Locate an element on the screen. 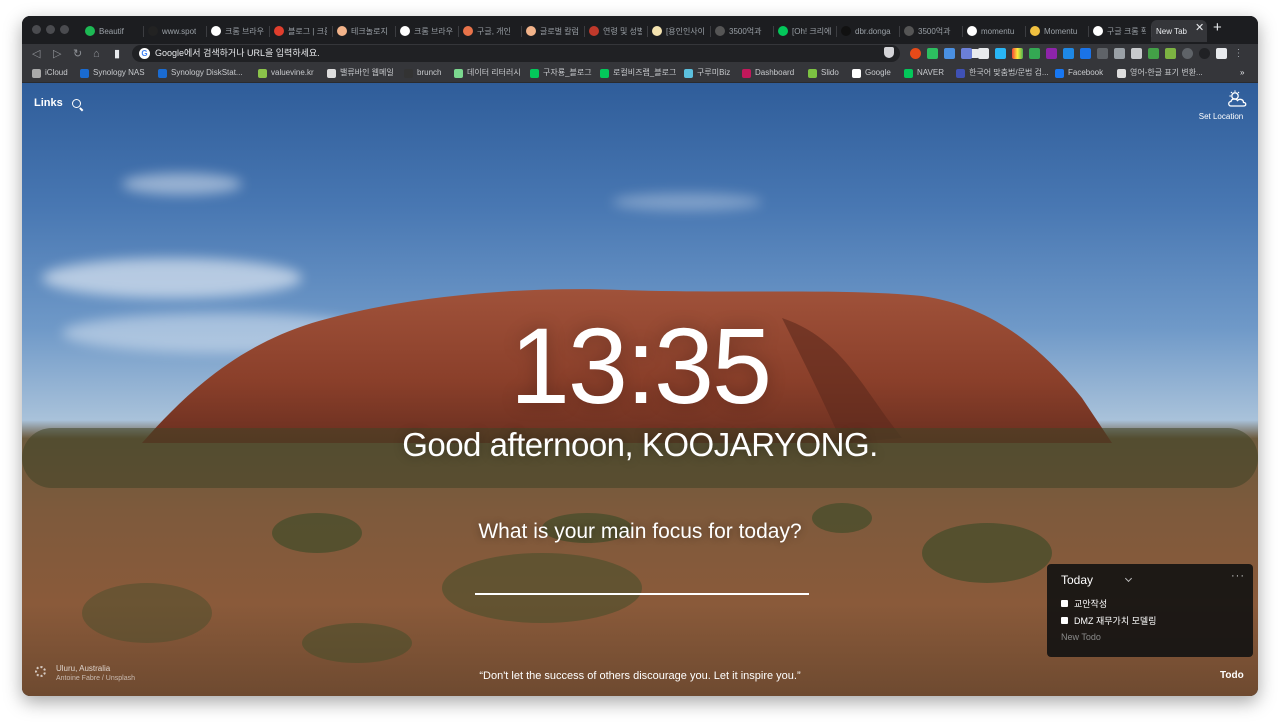  sheets-icon is located at coordinates (1034, 53).